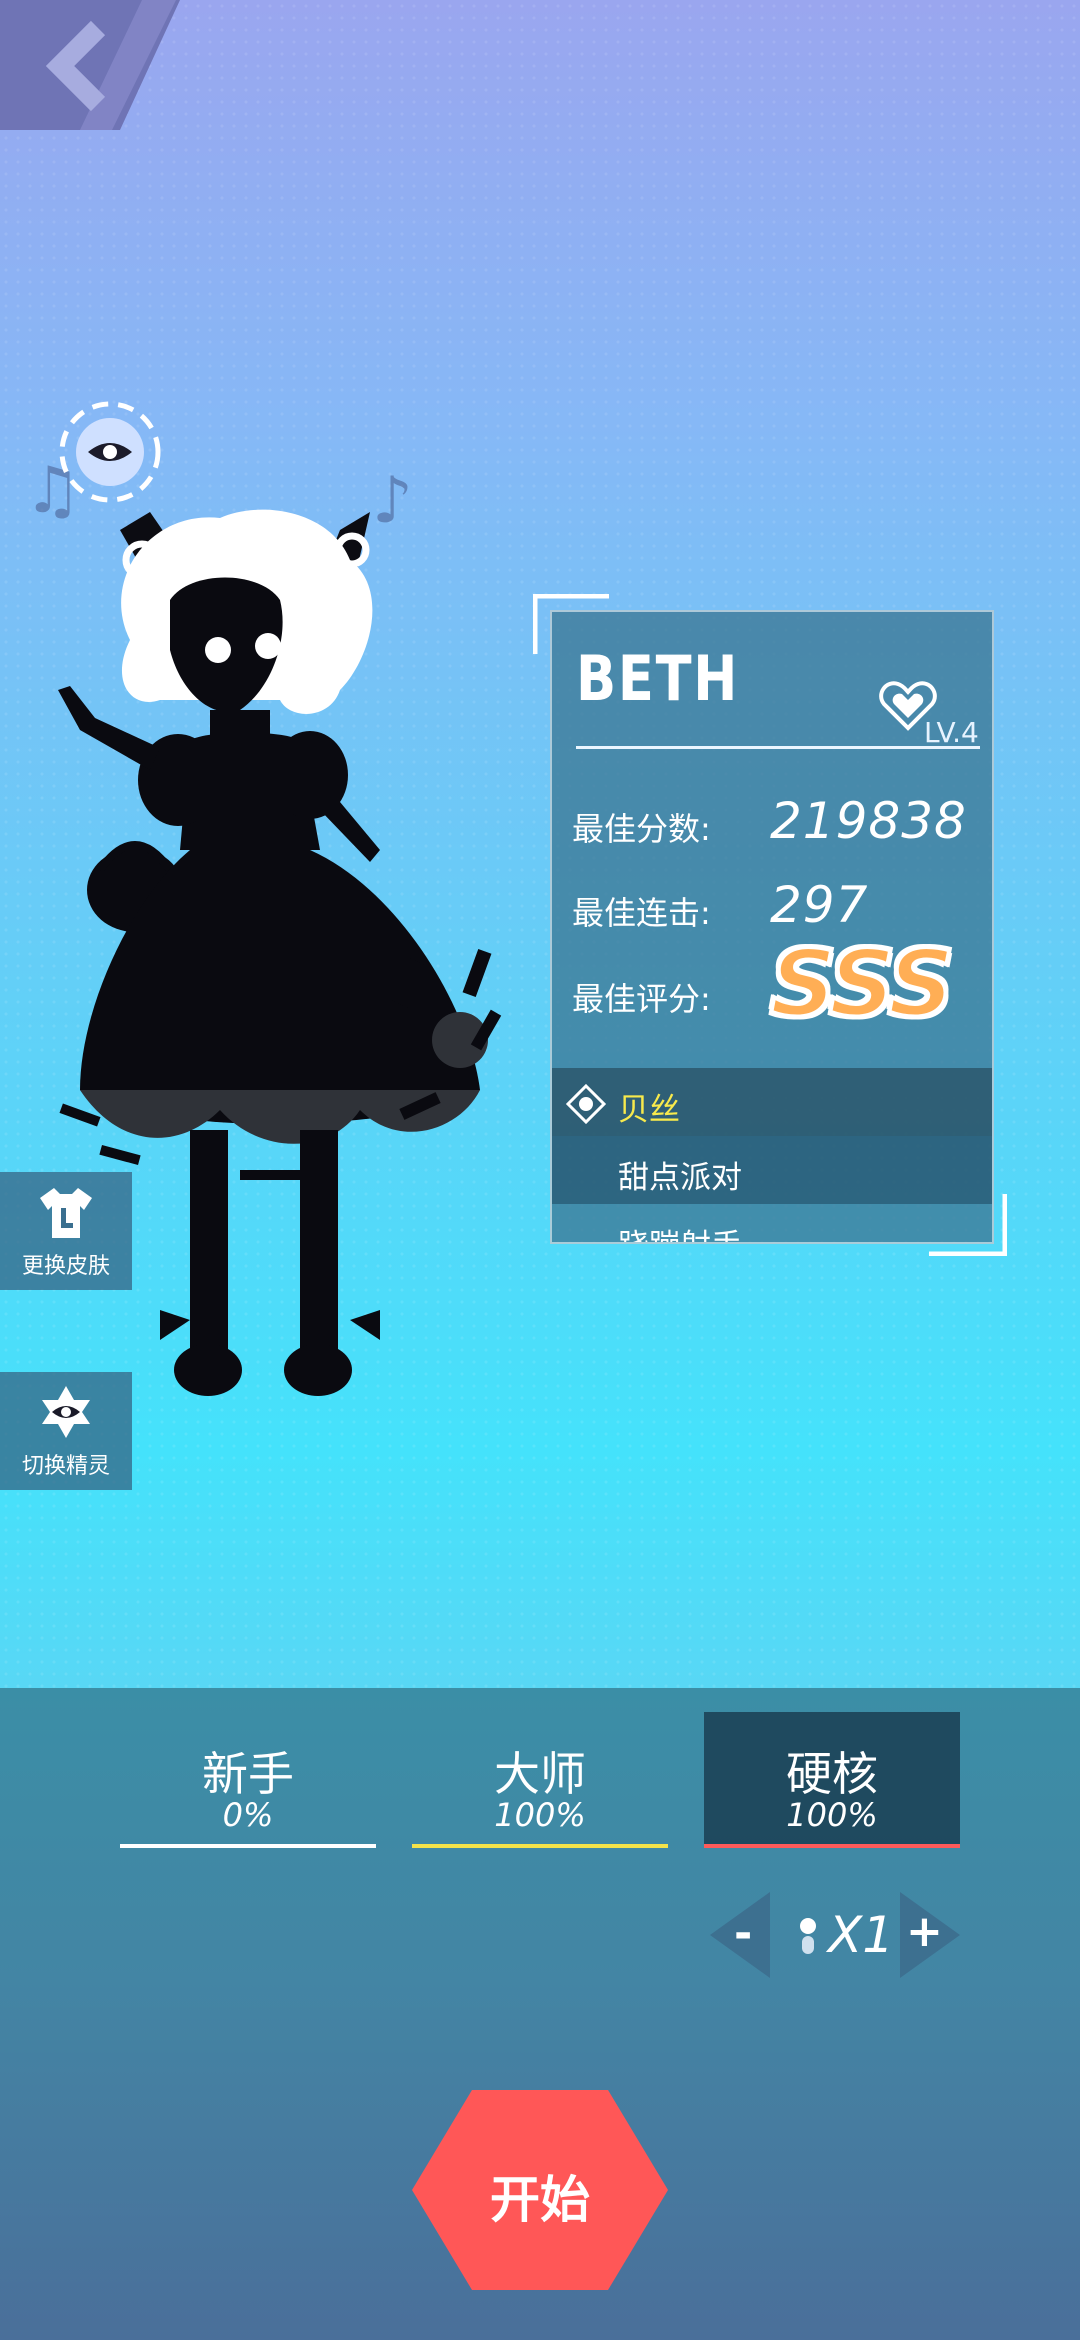  What do you see at coordinates (641, 829) in the screenshot?
I see `best-score-label: 最佳分数:` at bounding box center [641, 829].